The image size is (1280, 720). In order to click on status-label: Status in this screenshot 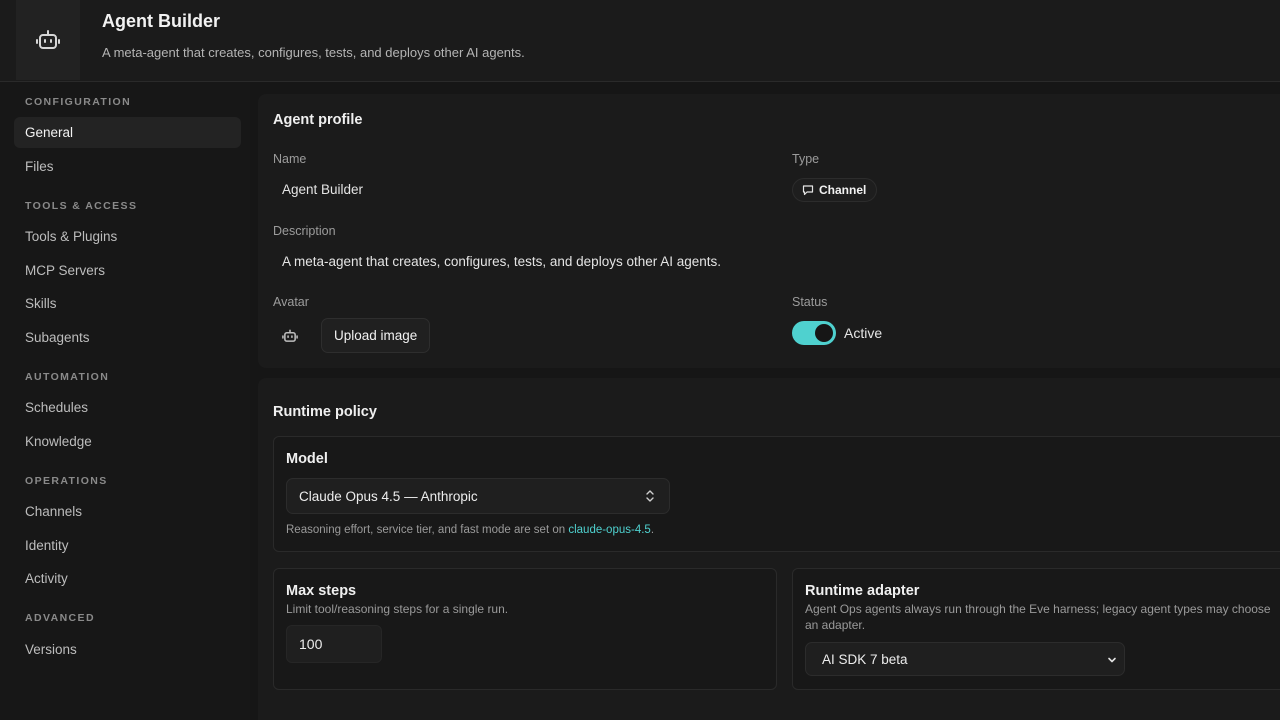, I will do `click(810, 302)`.